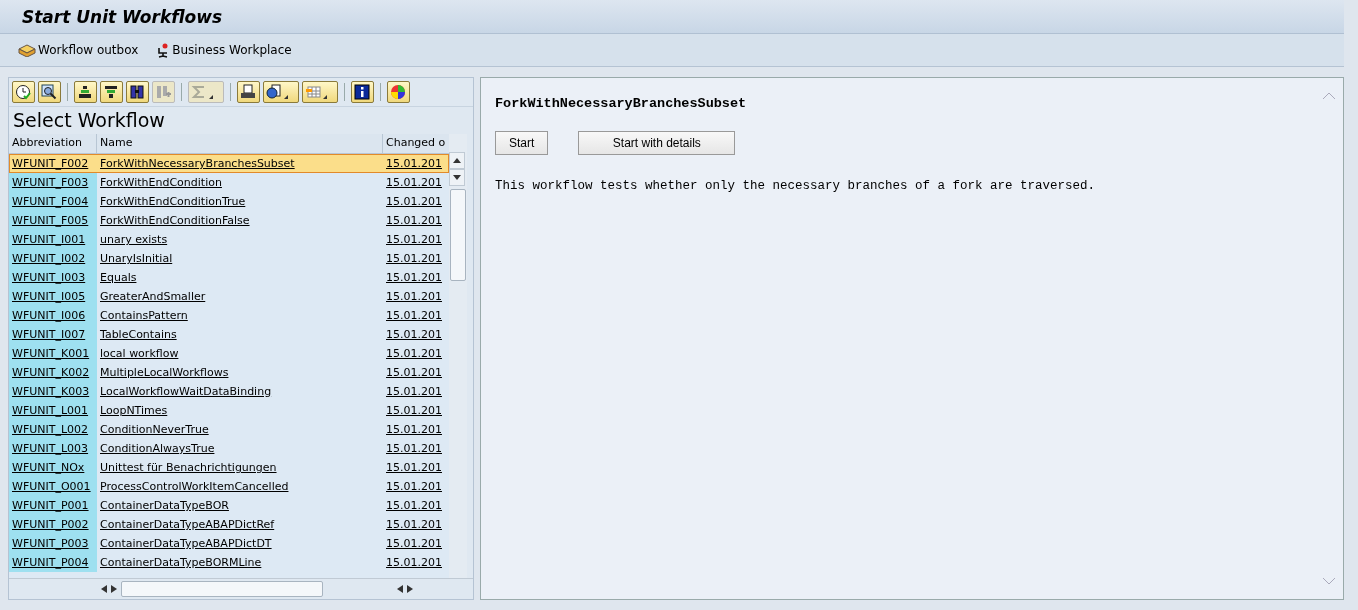 The height and width of the screenshot is (610, 1358). Describe the element at coordinates (85, 92) in the screenshot. I see `sort-ascending-button` at that location.